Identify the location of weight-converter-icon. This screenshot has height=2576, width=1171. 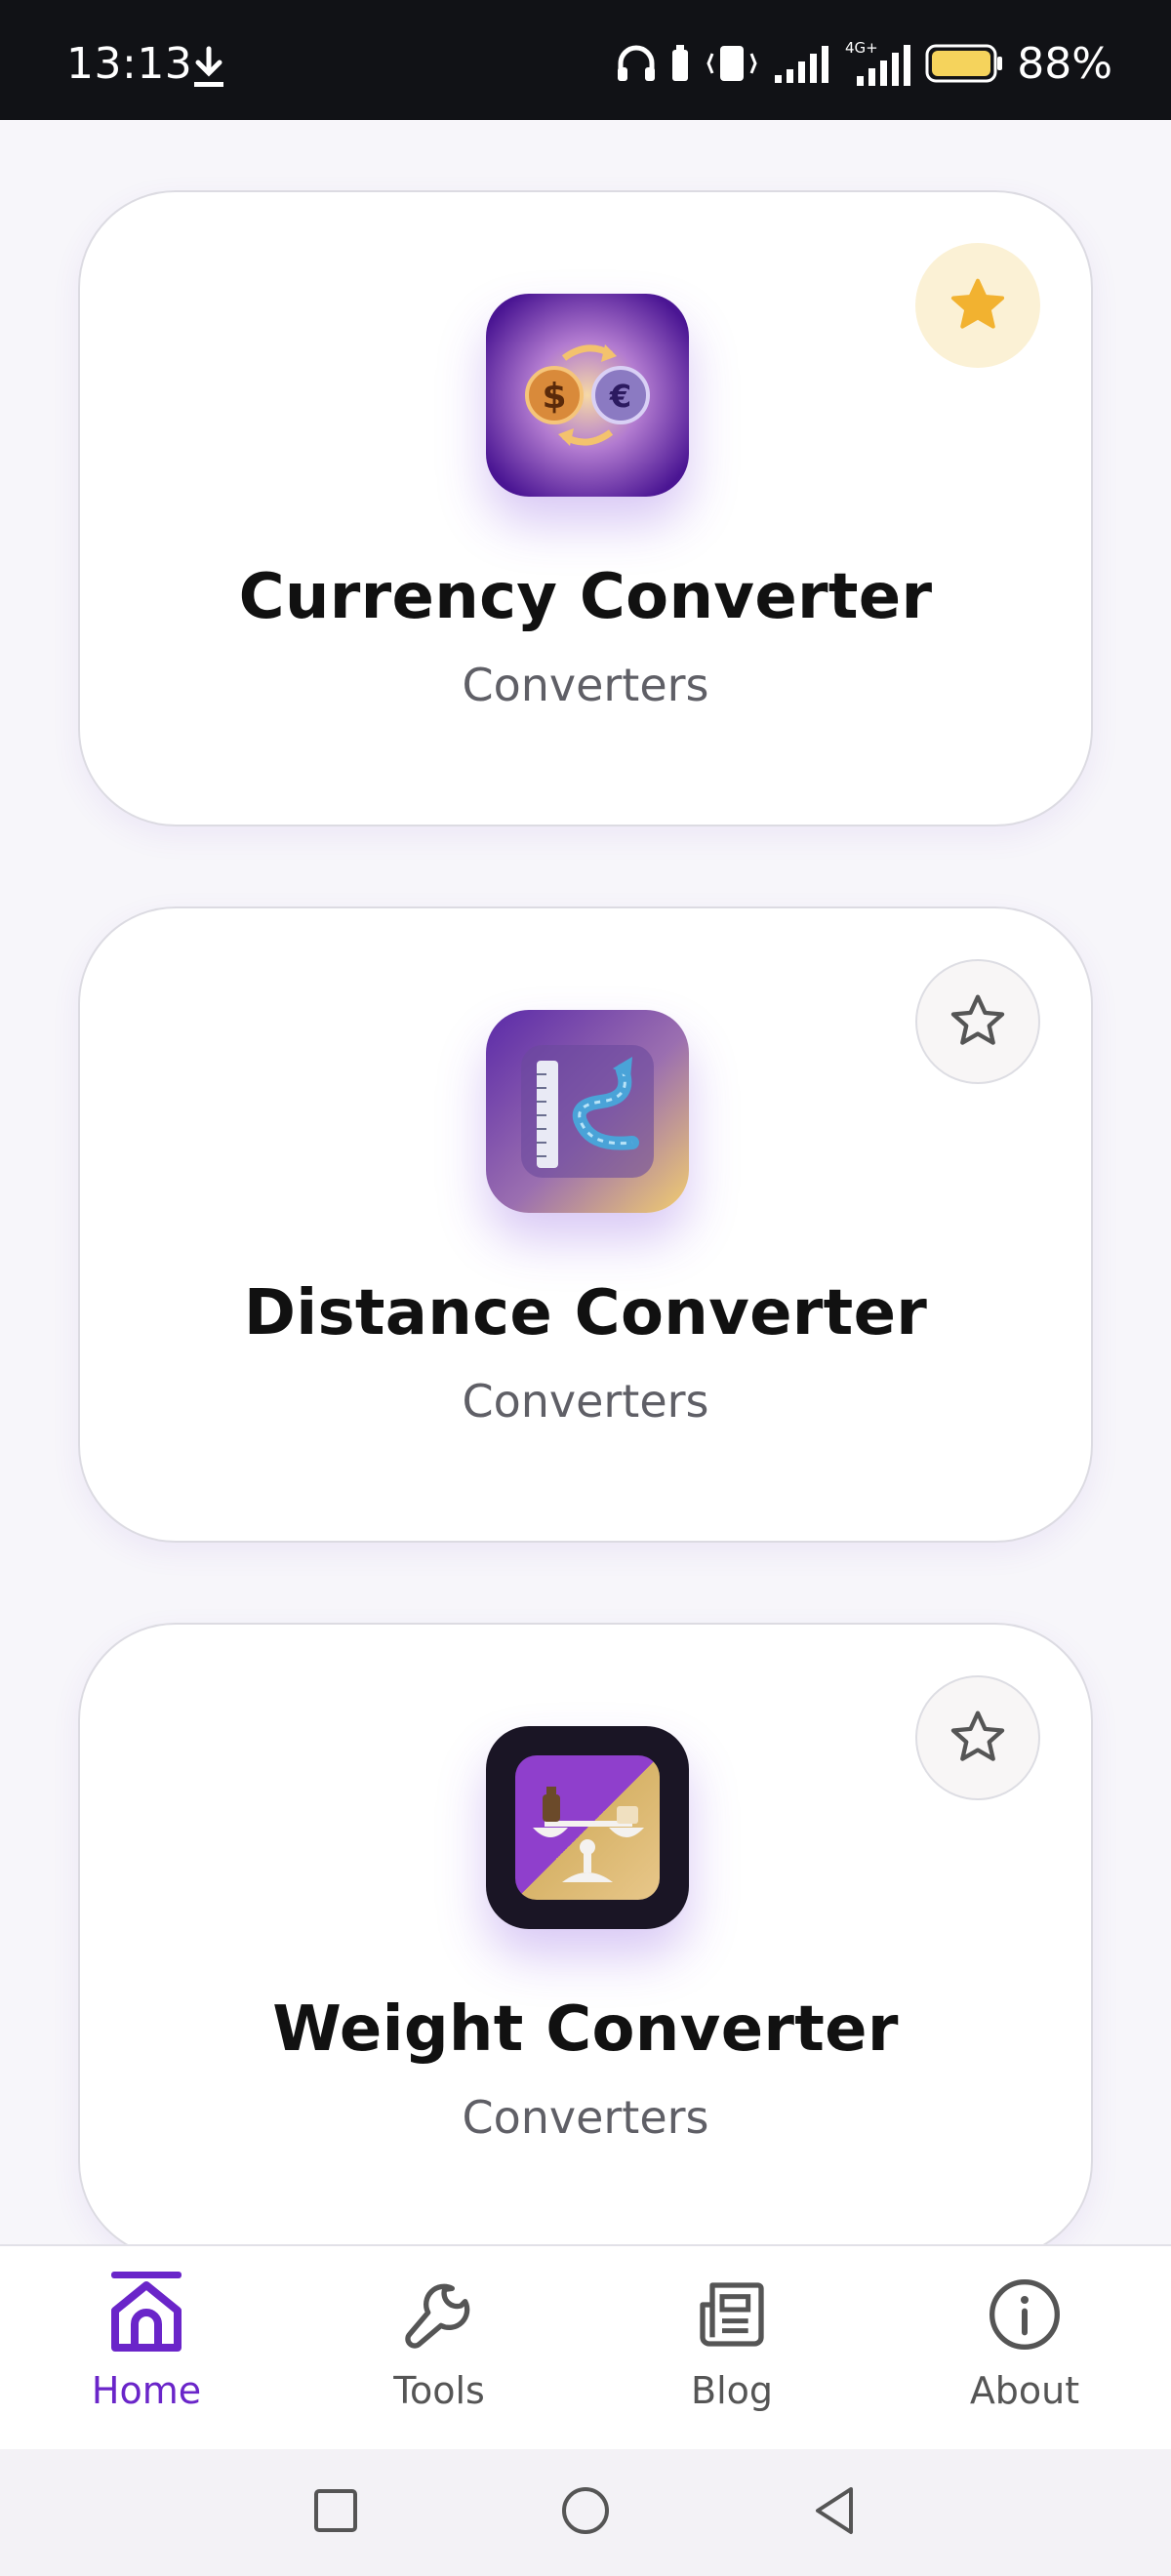
(587, 1827).